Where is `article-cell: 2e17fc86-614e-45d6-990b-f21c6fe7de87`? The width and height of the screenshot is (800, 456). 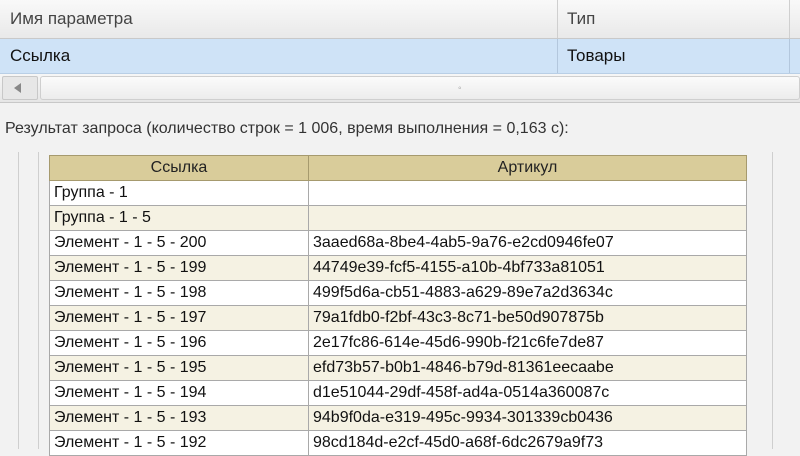
article-cell: 2e17fc86-614e-45d6-990b-f21c6fe7de87 is located at coordinates (527, 343).